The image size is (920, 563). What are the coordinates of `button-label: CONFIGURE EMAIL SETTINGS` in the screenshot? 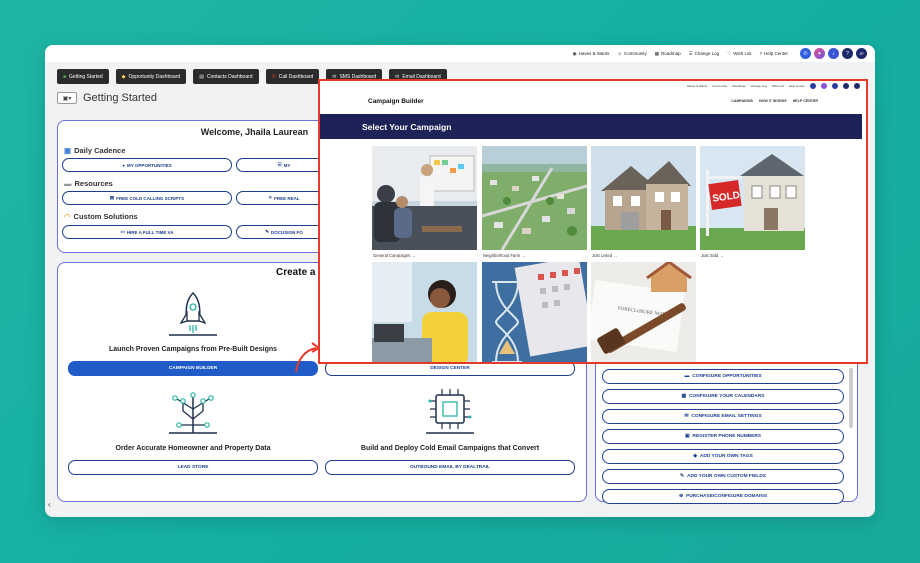 It's located at (726, 416).